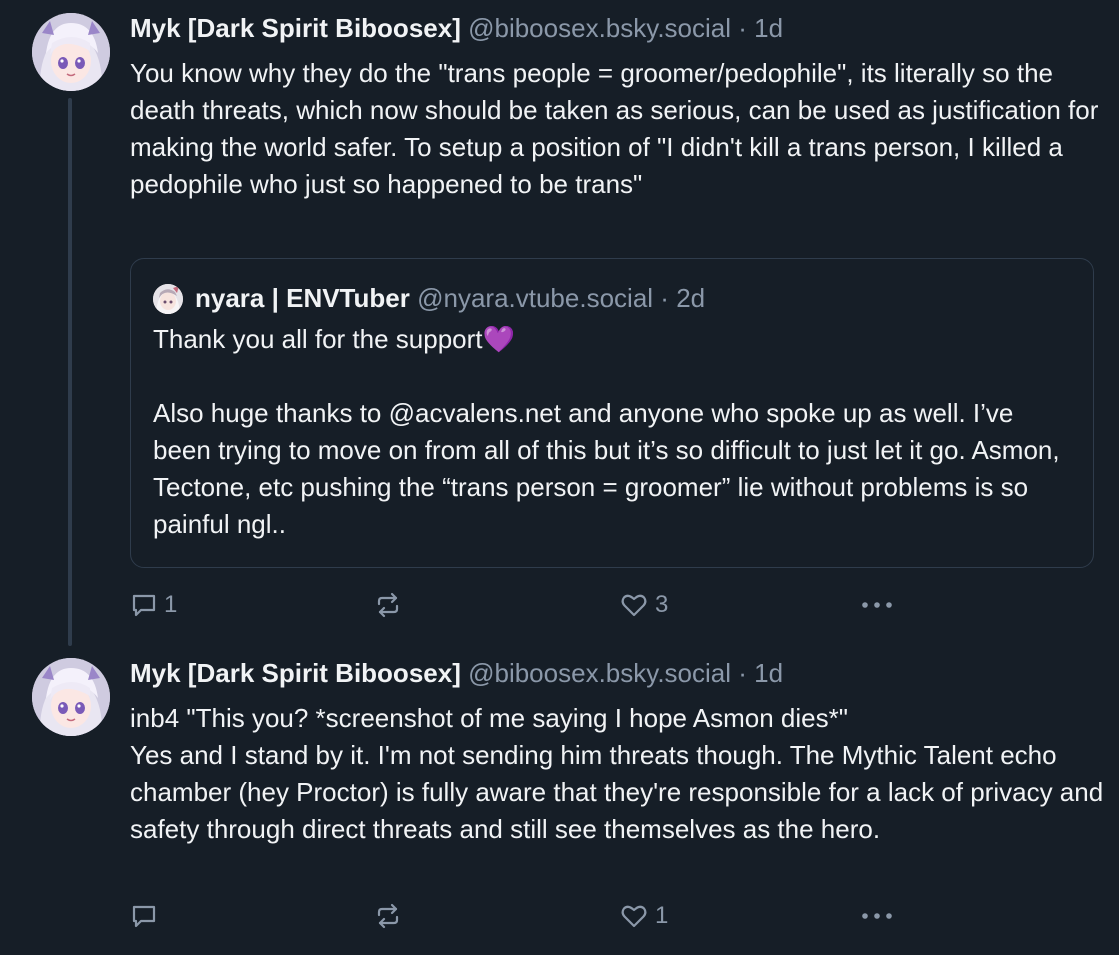  What do you see at coordinates (171, 604) in the screenshot?
I see `reply-count: 1` at bounding box center [171, 604].